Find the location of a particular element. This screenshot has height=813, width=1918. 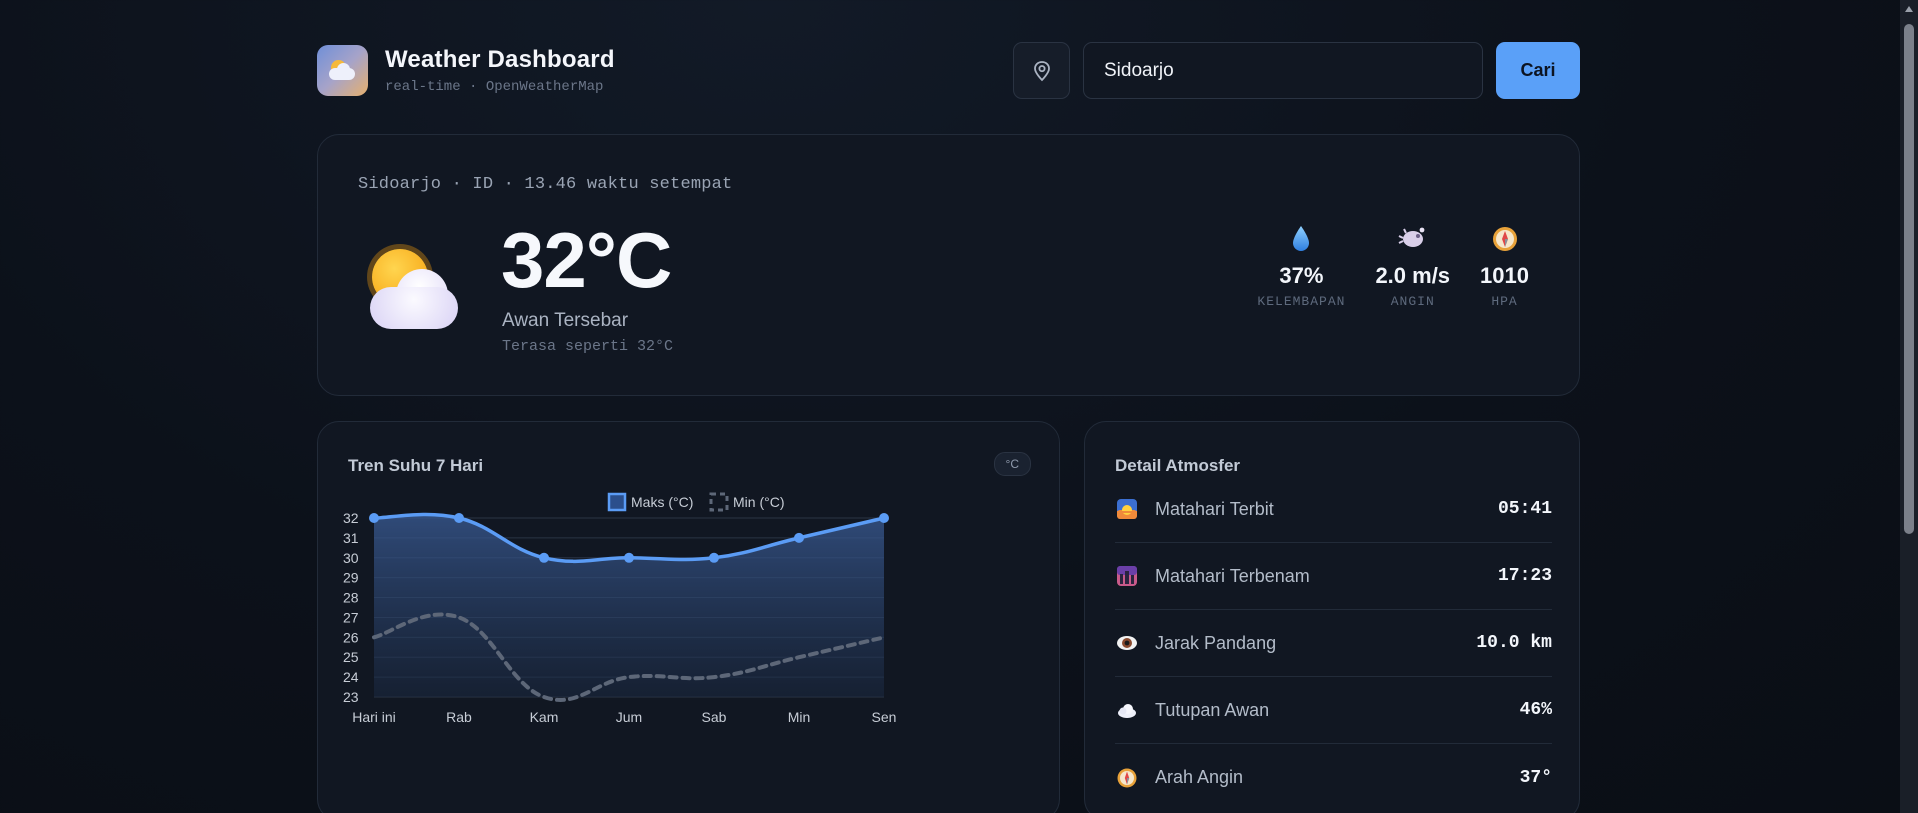

detail-row-visibility: Jarak Pandang 10.0 km is located at coordinates (1333, 643).